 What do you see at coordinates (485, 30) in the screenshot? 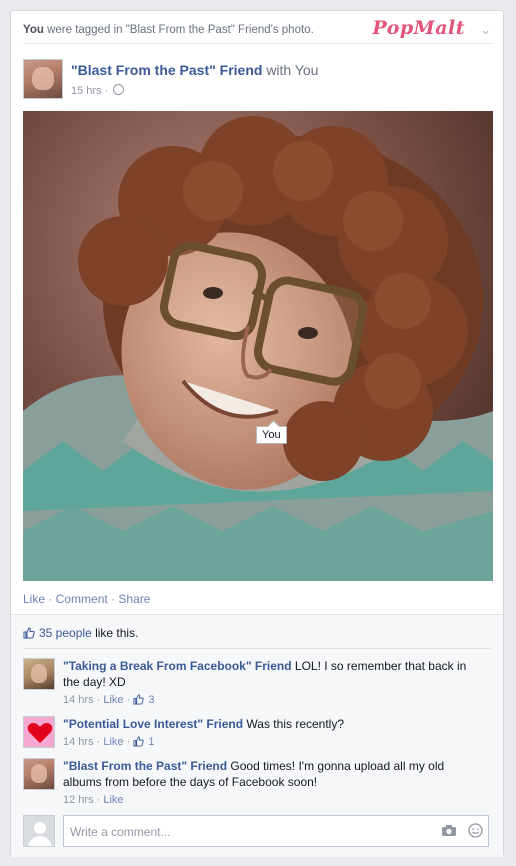
I see `chevron-down-icon: ⌄` at bounding box center [485, 30].